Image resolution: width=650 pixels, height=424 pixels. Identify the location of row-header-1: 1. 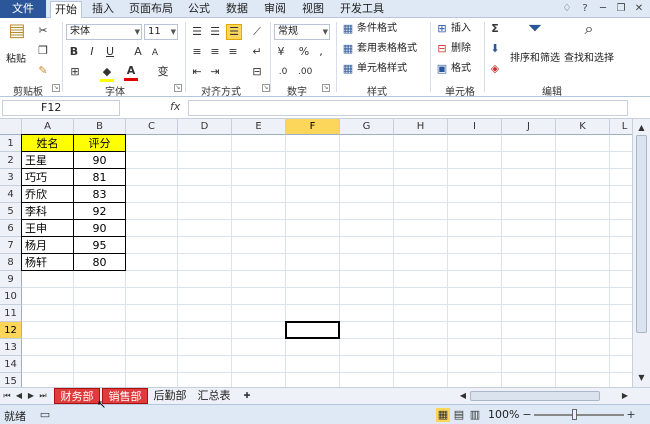
(11, 143).